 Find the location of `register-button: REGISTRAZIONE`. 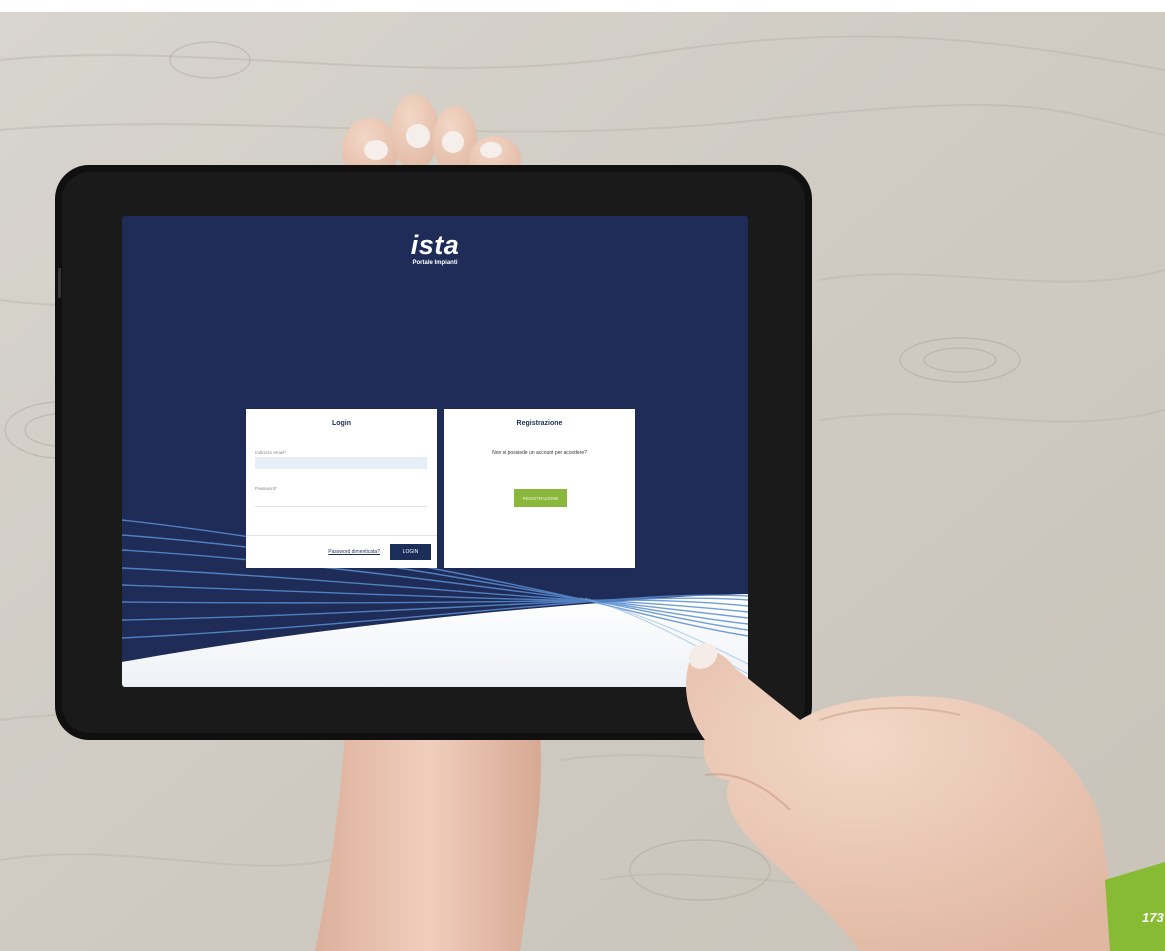

register-button: REGISTRAZIONE is located at coordinates (540, 498).